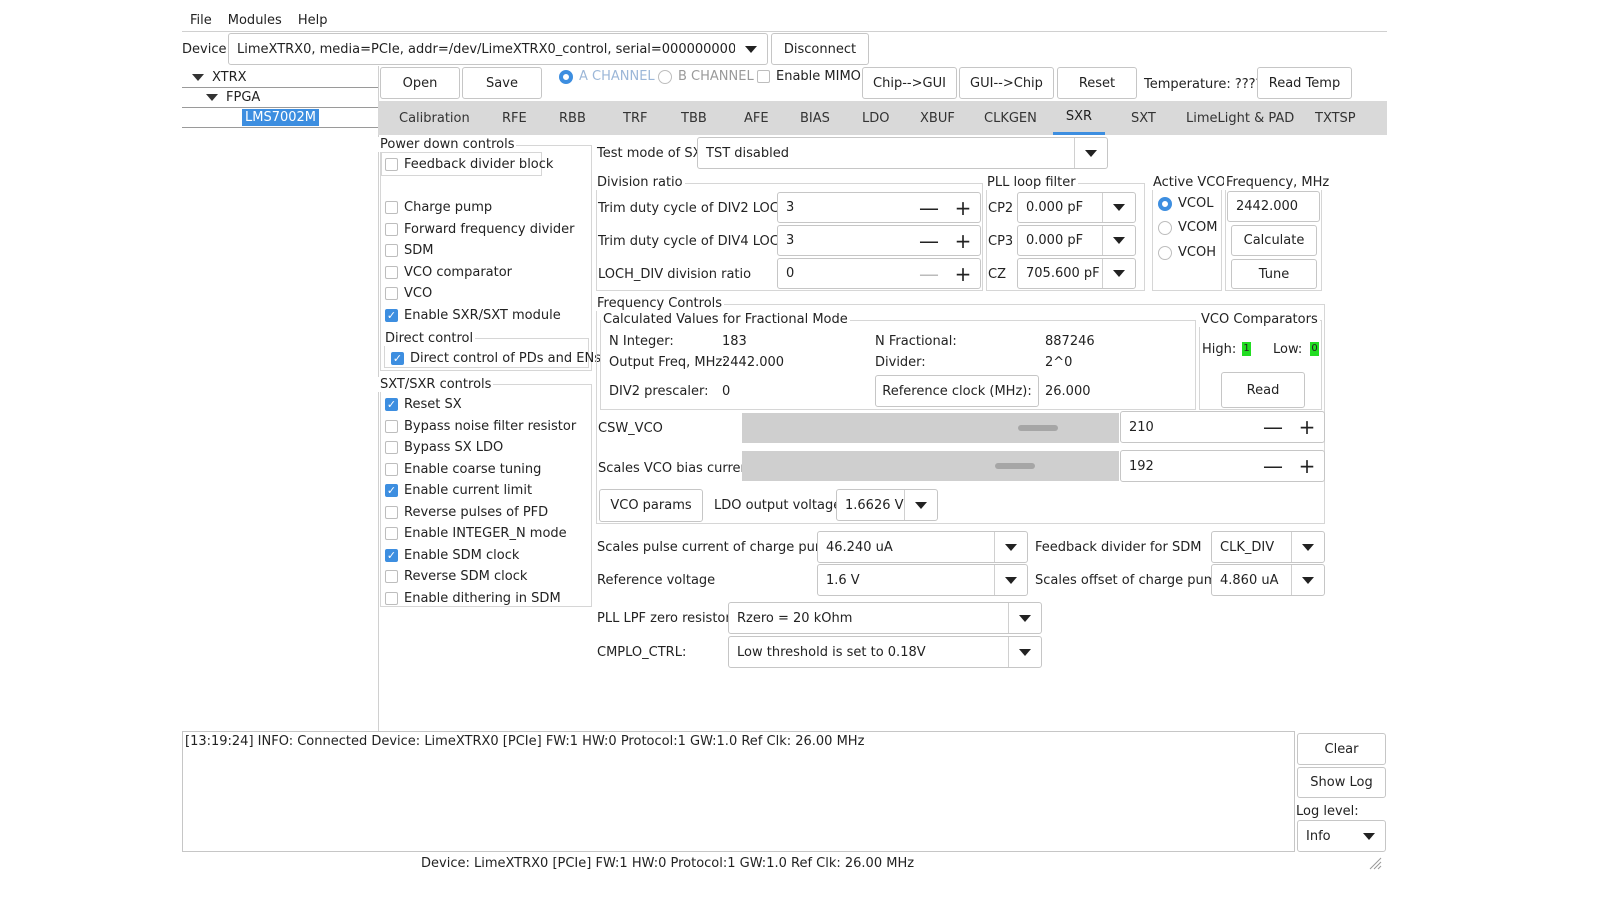  What do you see at coordinates (930, 428) in the screenshot?
I see `csw-vco-slider` at bounding box center [930, 428].